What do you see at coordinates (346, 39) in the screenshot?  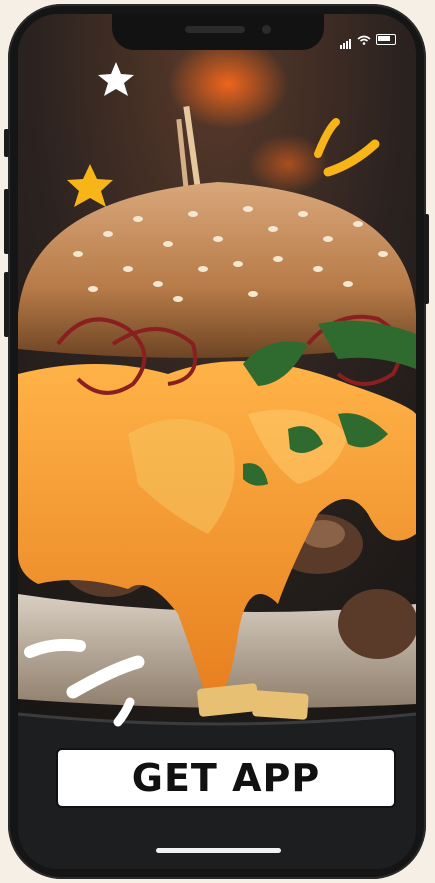 I see `signal-bars-icon` at bounding box center [346, 39].